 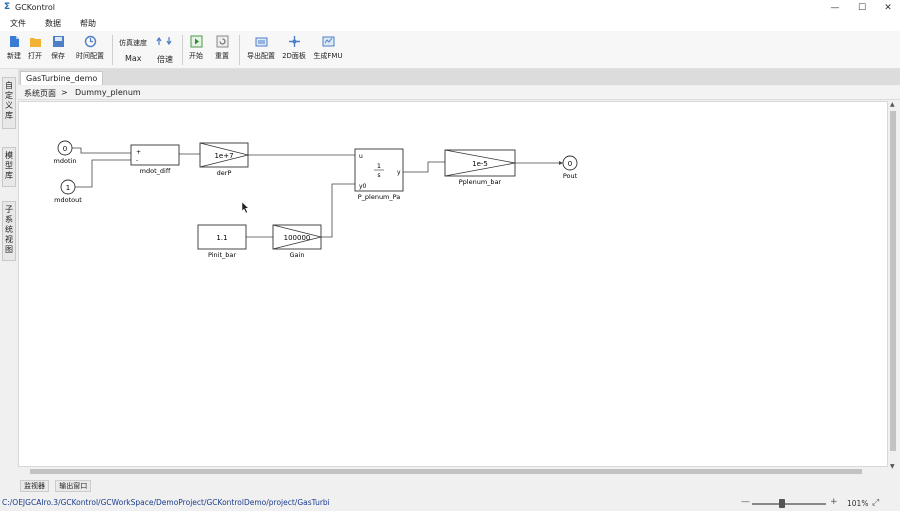 What do you see at coordinates (14, 48) in the screenshot?
I see `new-button: 新建` at bounding box center [14, 48].